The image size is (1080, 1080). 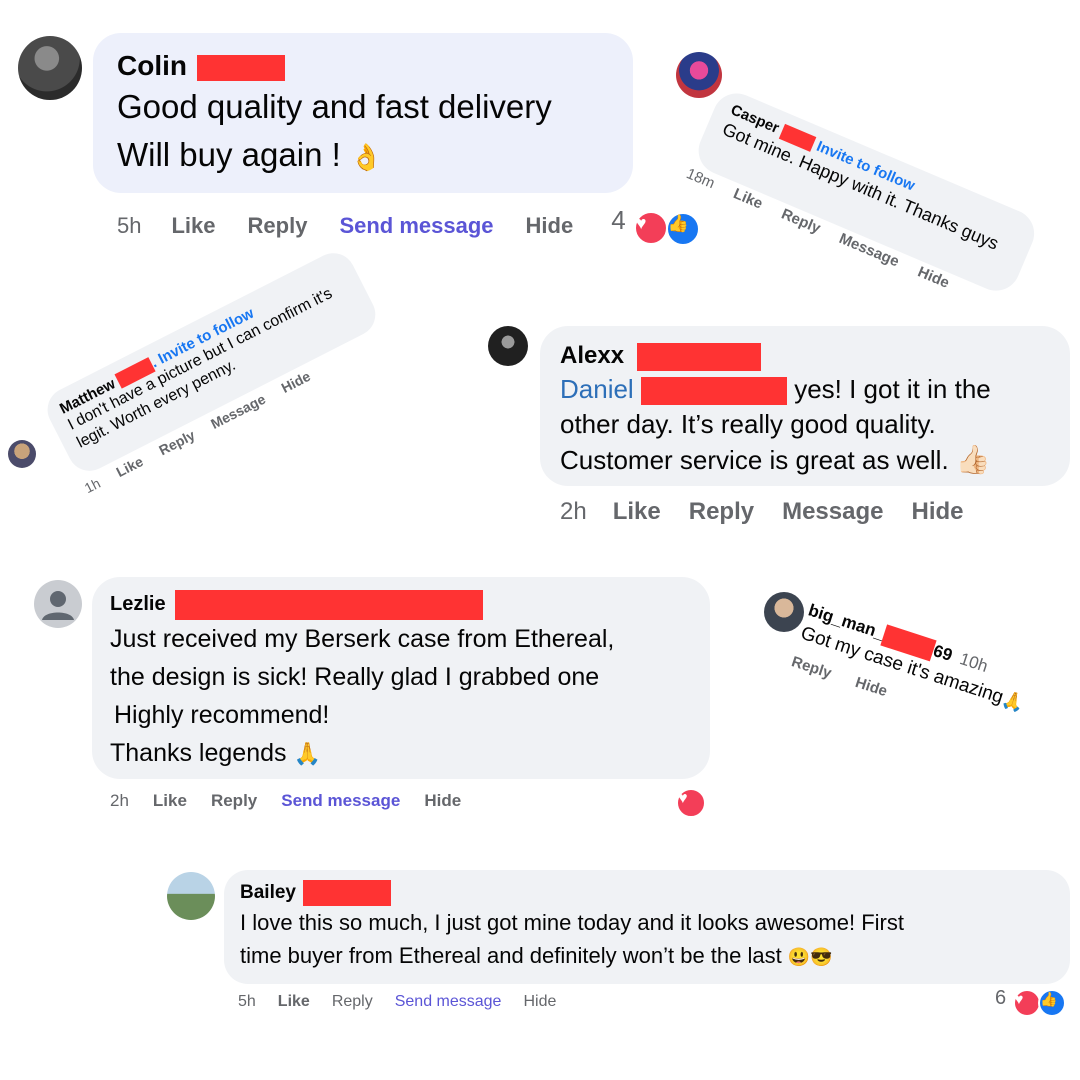 What do you see at coordinates (191, 896) in the screenshot?
I see `avatar-bailey` at bounding box center [191, 896].